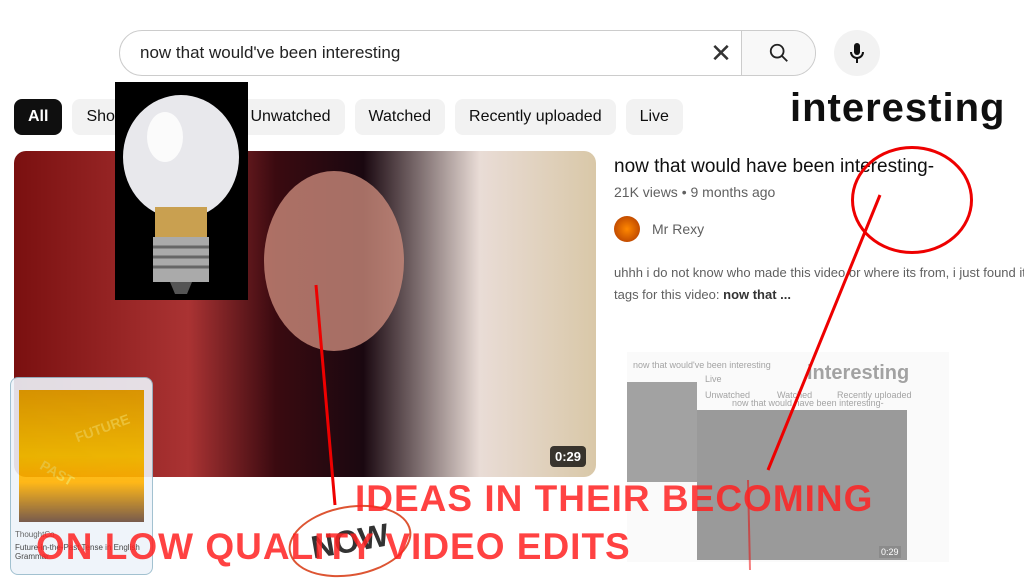  What do you see at coordinates (333, 546) in the screenshot?
I see `overlay-caption-line2: ON LOW QUALITY VIDEO EDITS` at bounding box center [333, 546].